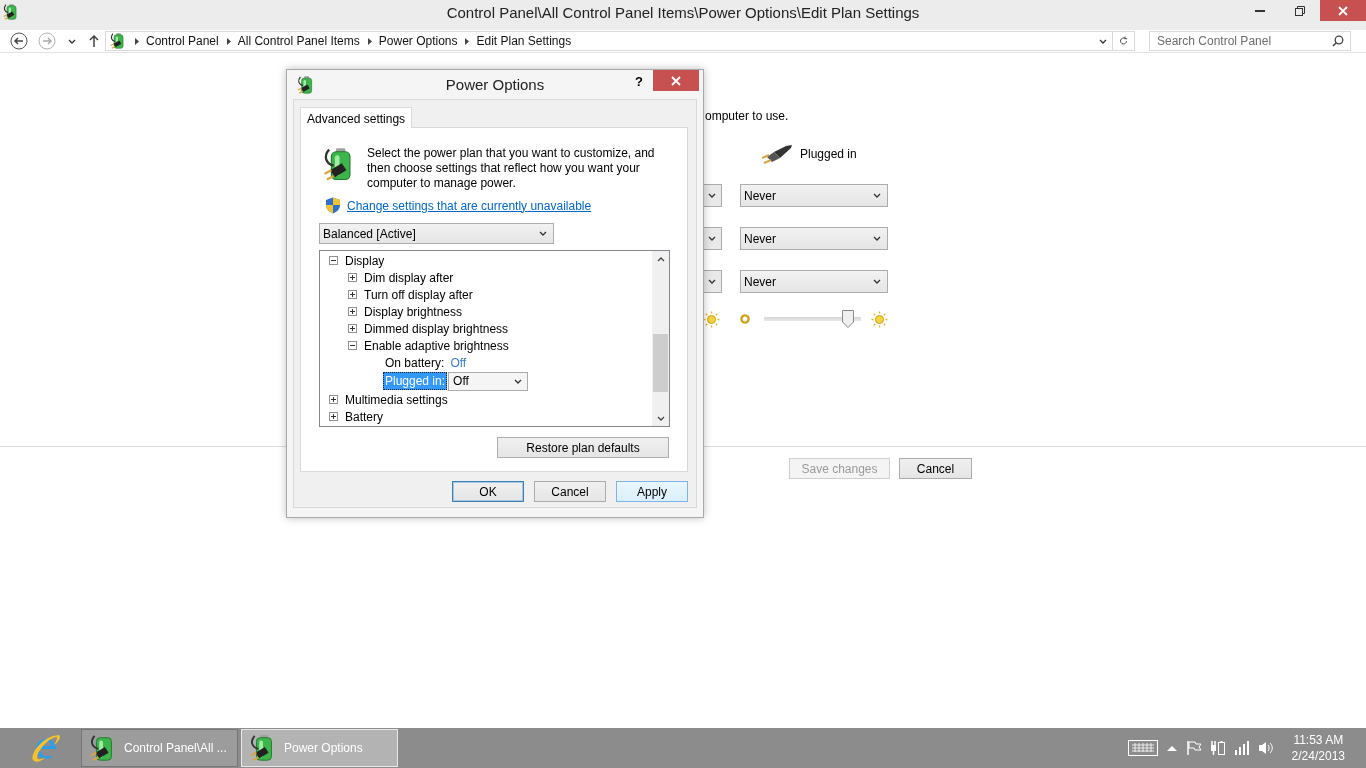  I want to click on tree-item: Display brightness, so click(413, 311).